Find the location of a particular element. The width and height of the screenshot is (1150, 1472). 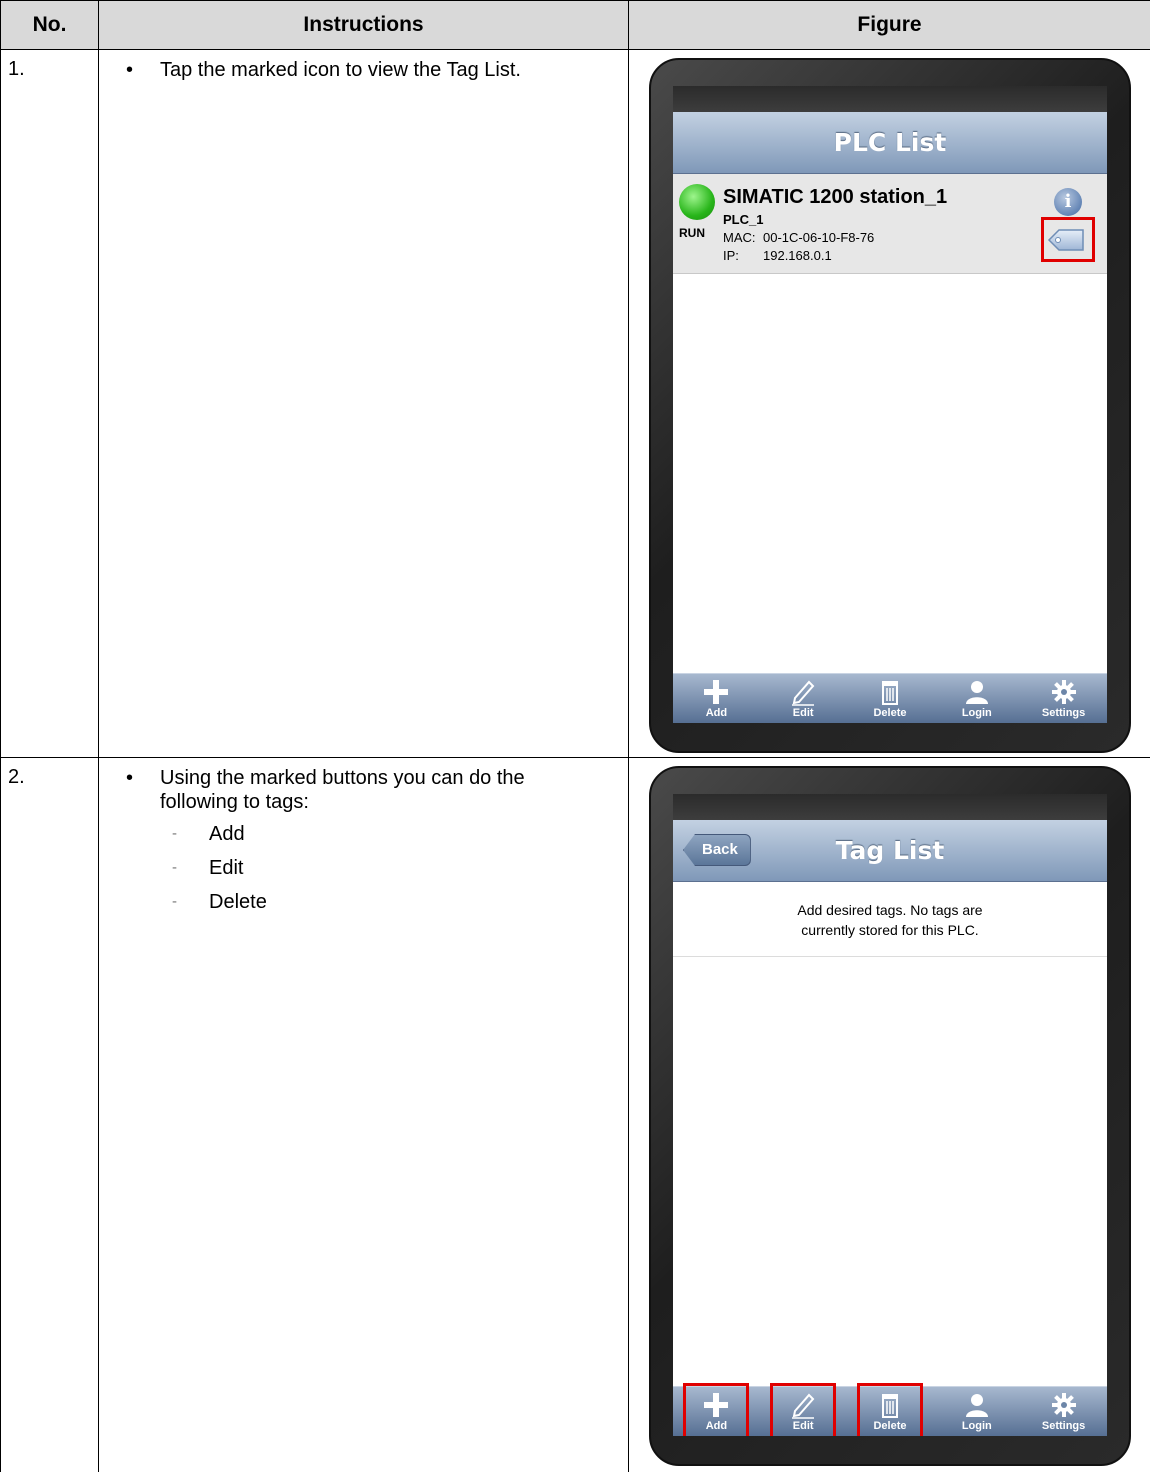

trash-icon is located at coordinates (889, 693).